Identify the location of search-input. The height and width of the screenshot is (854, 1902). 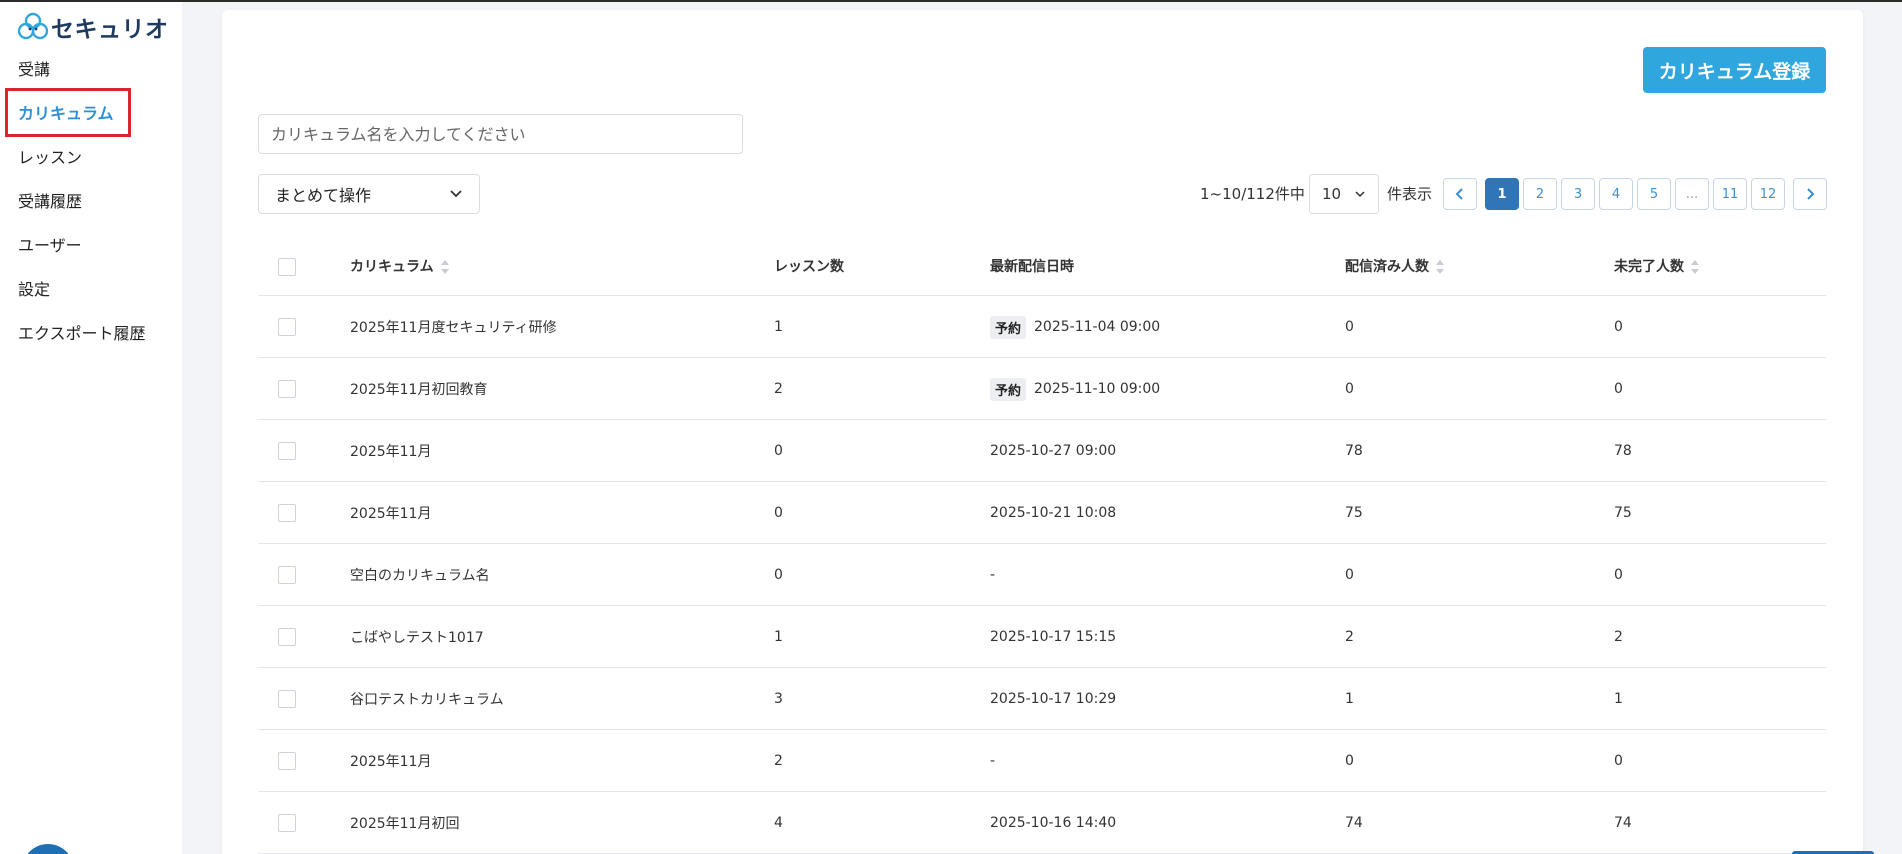
(500, 134).